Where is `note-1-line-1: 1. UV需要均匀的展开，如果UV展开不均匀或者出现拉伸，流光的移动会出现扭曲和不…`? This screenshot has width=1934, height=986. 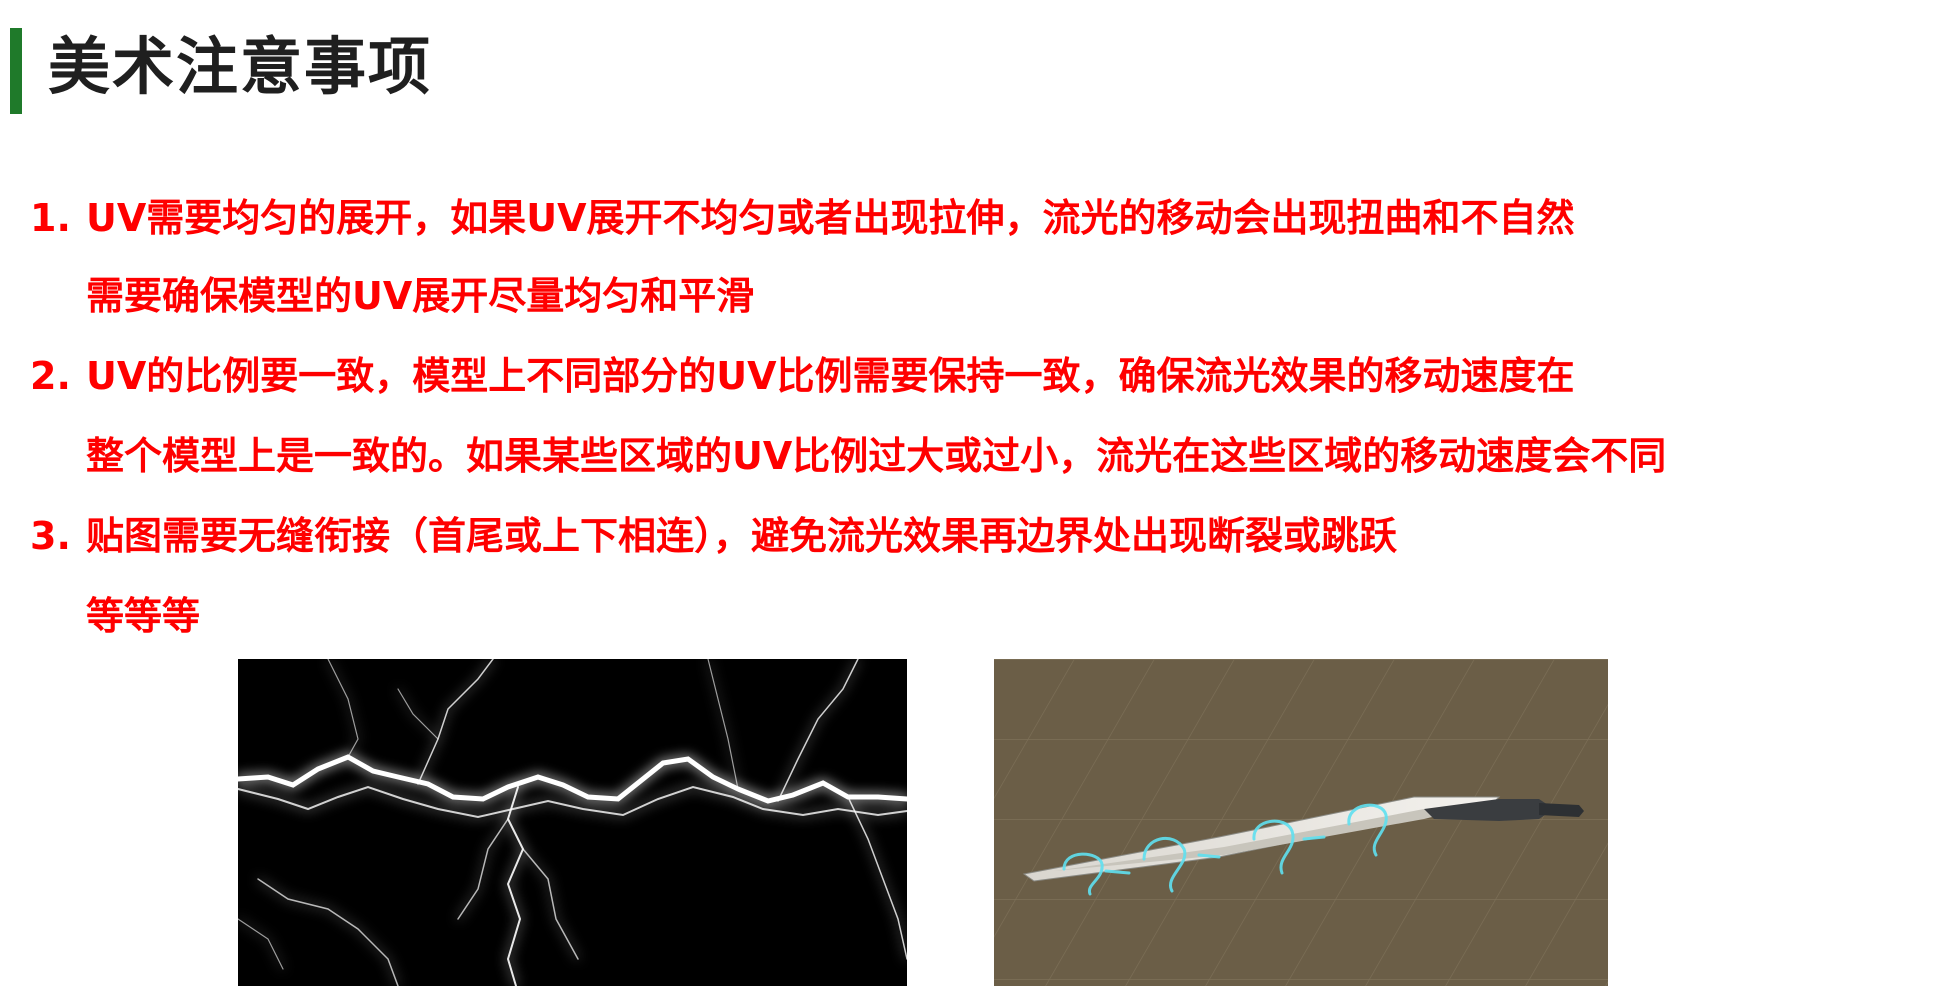
note-1-line-1: 1. UV需要均匀的展开，如果UV展开不均匀或者出现拉伸，流光的移动会出现扭曲和不… is located at coordinates (802, 218).